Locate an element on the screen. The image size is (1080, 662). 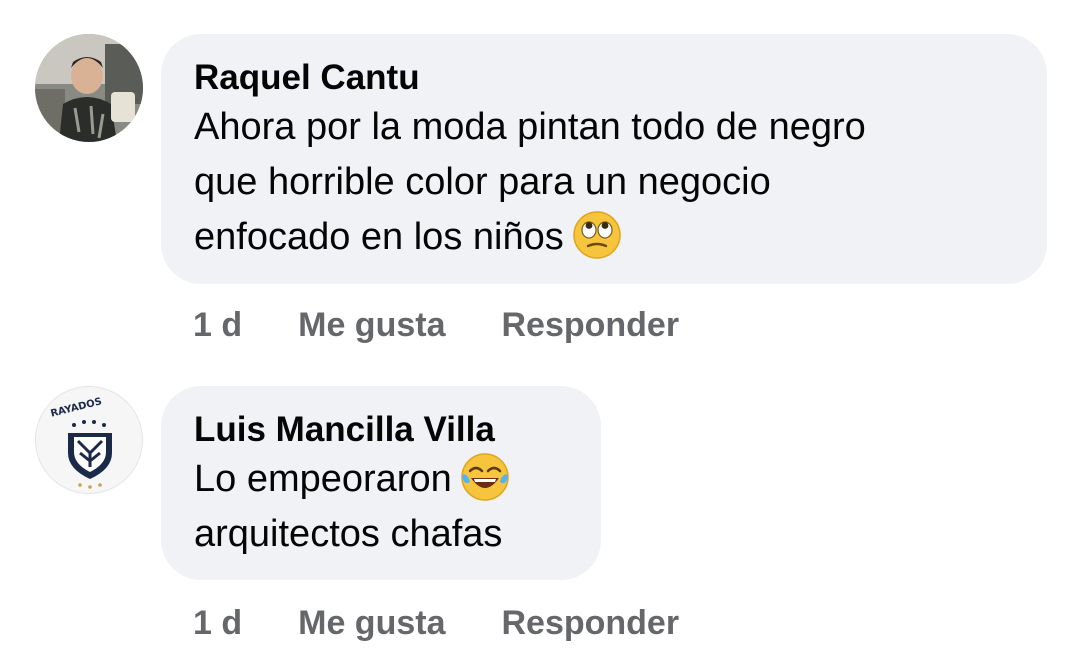
comment-text-line-last: enfocado en los niños is located at coordinates (603, 237).